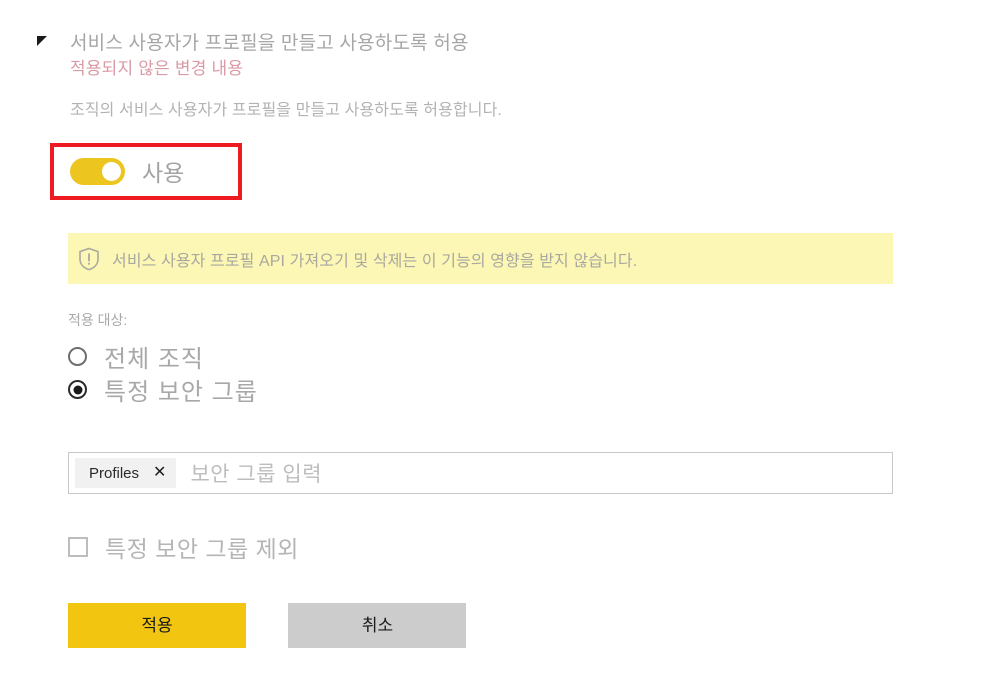  What do you see at coordinates (89, 258) in the screenshot?
I see `shield-exclamation-icon` at bounding box center [89, 258].